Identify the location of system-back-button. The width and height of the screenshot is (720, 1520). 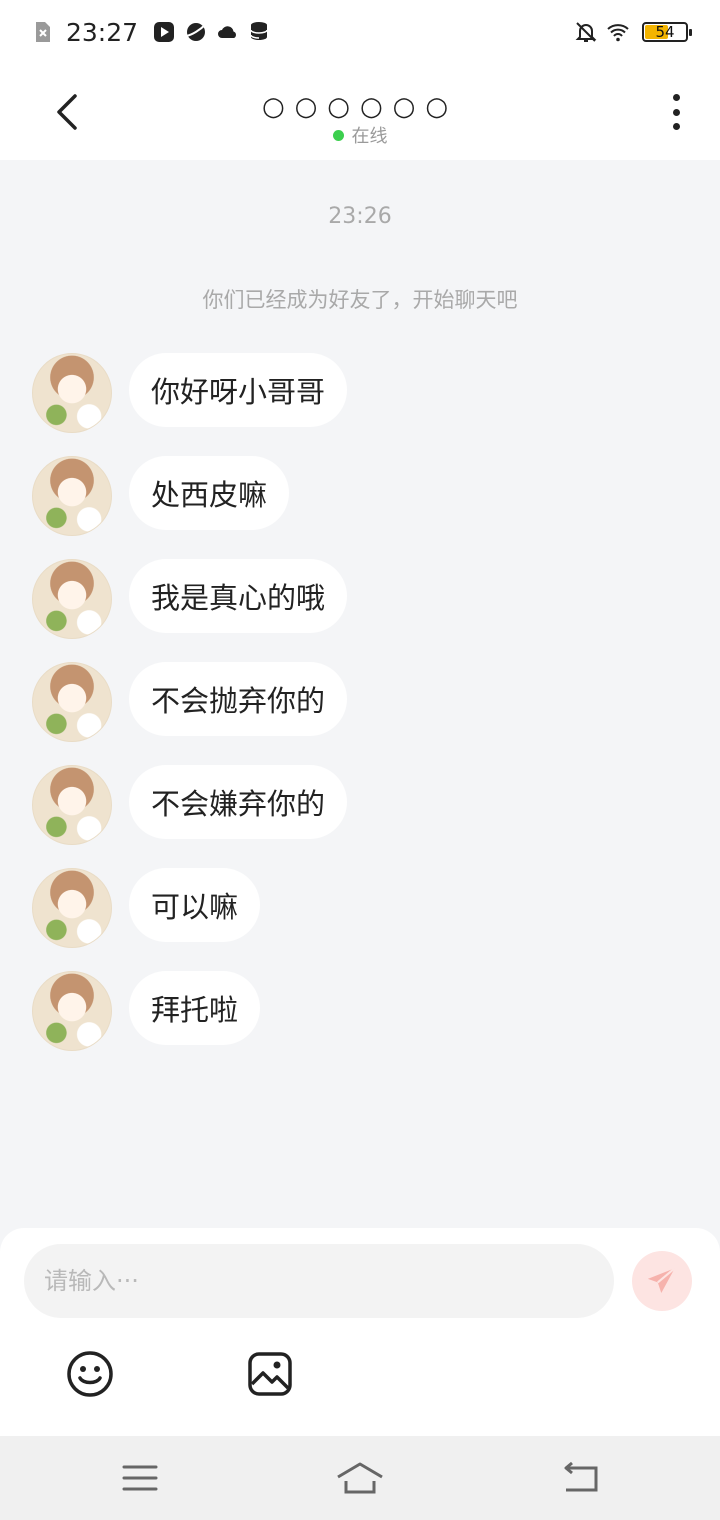
(580, 1478).